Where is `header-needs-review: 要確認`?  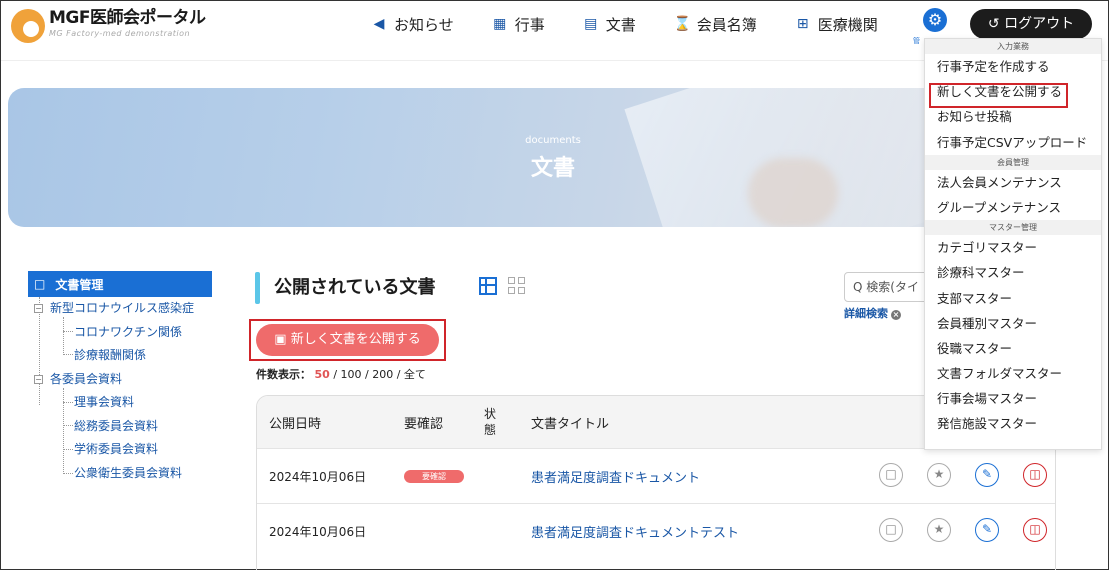 header-needs-review: 要確認 is located at coordinates (424, 424).